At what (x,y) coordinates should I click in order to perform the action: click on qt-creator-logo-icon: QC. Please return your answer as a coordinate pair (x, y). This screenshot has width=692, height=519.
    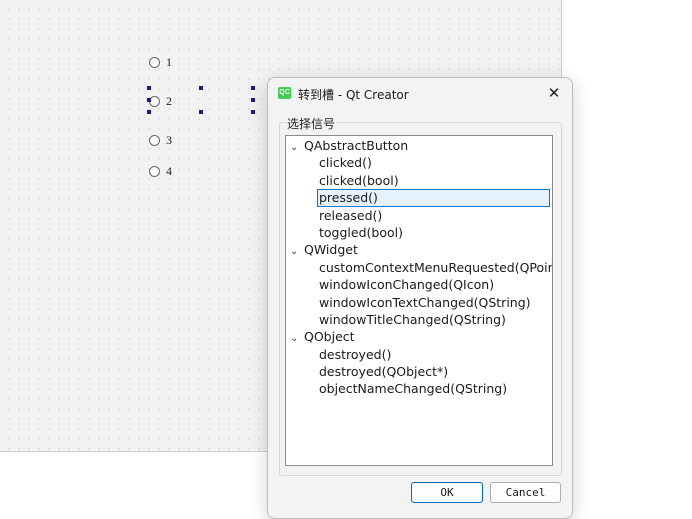
    Looking at the image, I should click on (284, 93).